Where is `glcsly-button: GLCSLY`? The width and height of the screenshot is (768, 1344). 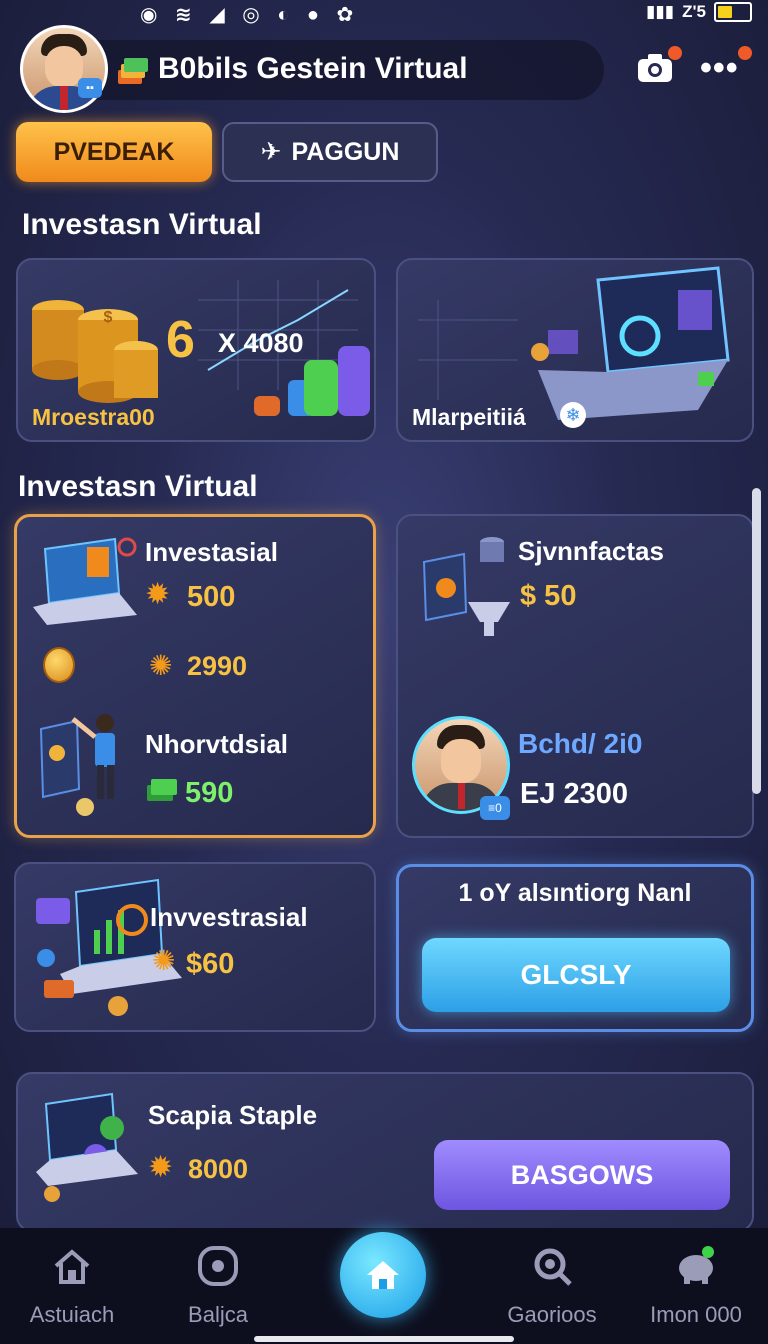 glcsly-button: GLCSLY is located at coordinates (576, 975).